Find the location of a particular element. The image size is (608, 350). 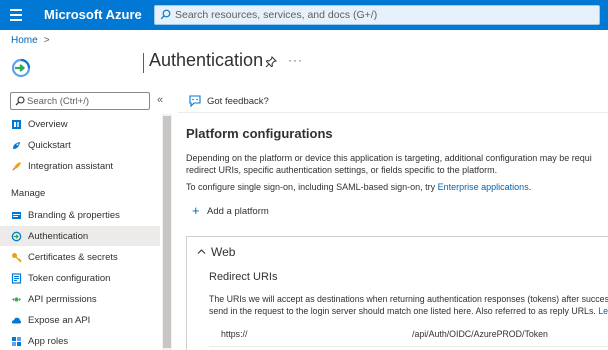

collapse-nav-icon: « is located at coordinates (160, 100).